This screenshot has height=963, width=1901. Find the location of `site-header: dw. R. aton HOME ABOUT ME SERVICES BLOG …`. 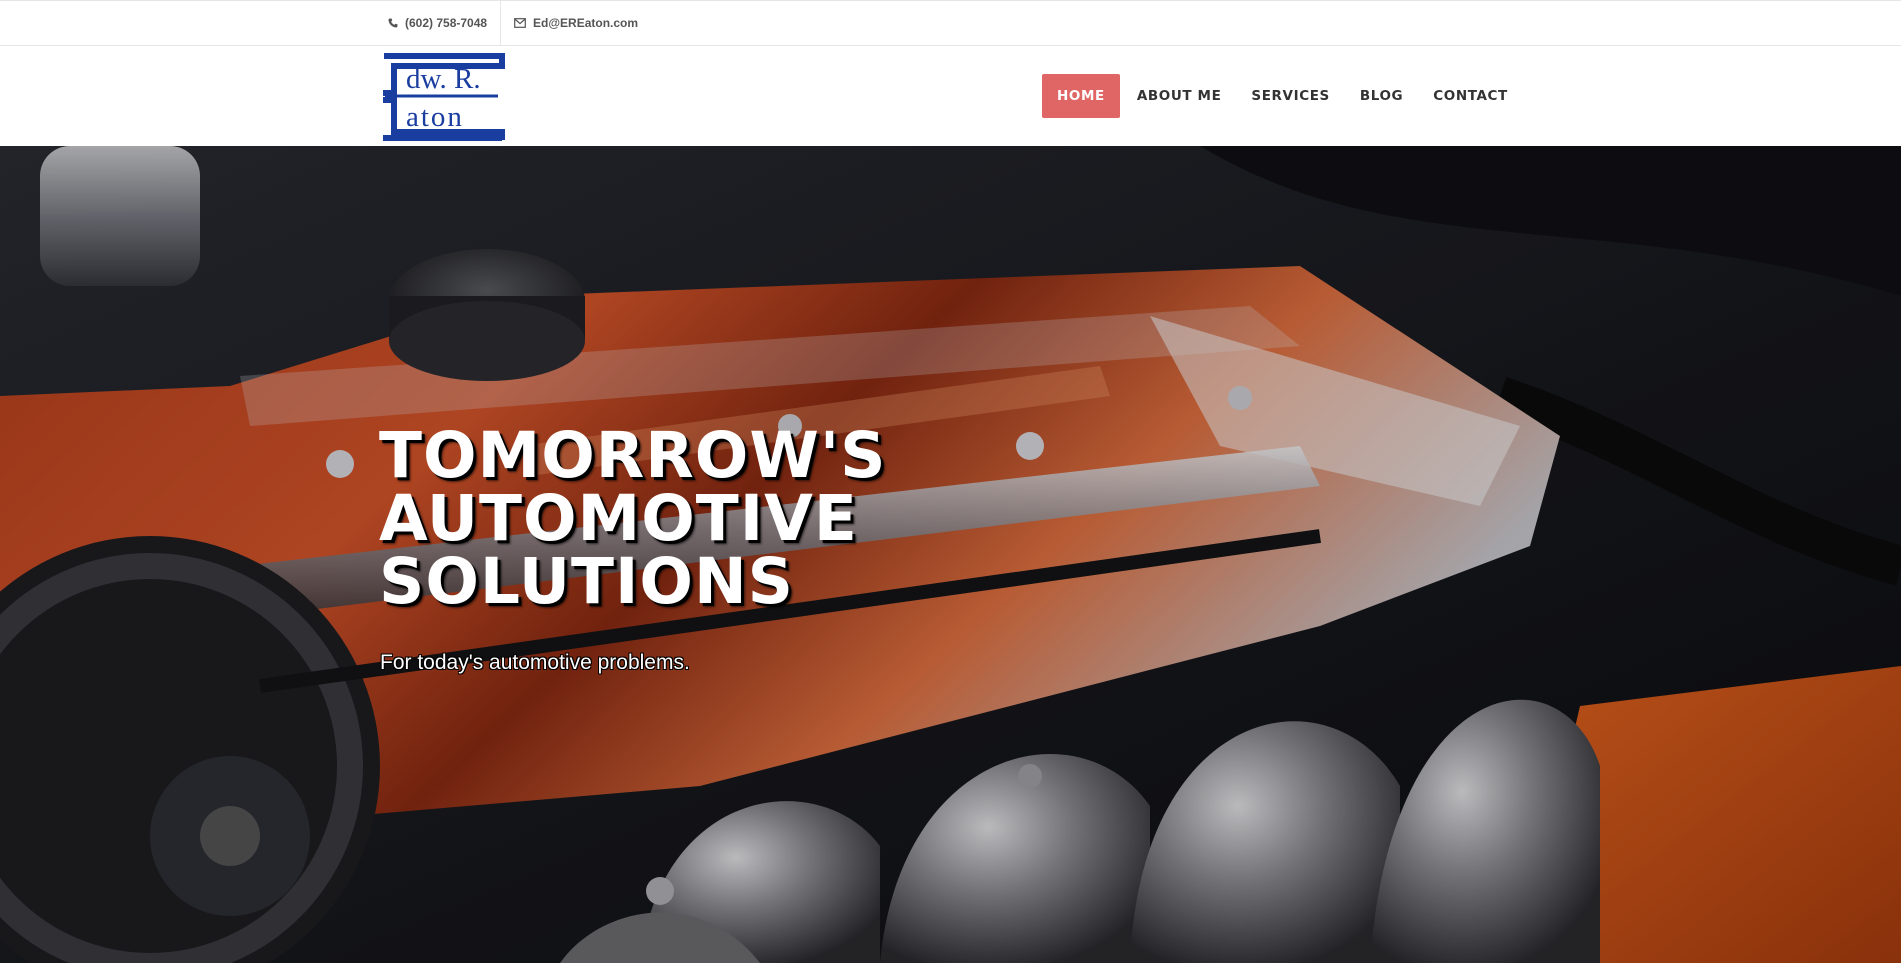

site-header: dw. R. aton HOME ABOUT ME SERVICES BLOG … is located at coordinates (950, 96).